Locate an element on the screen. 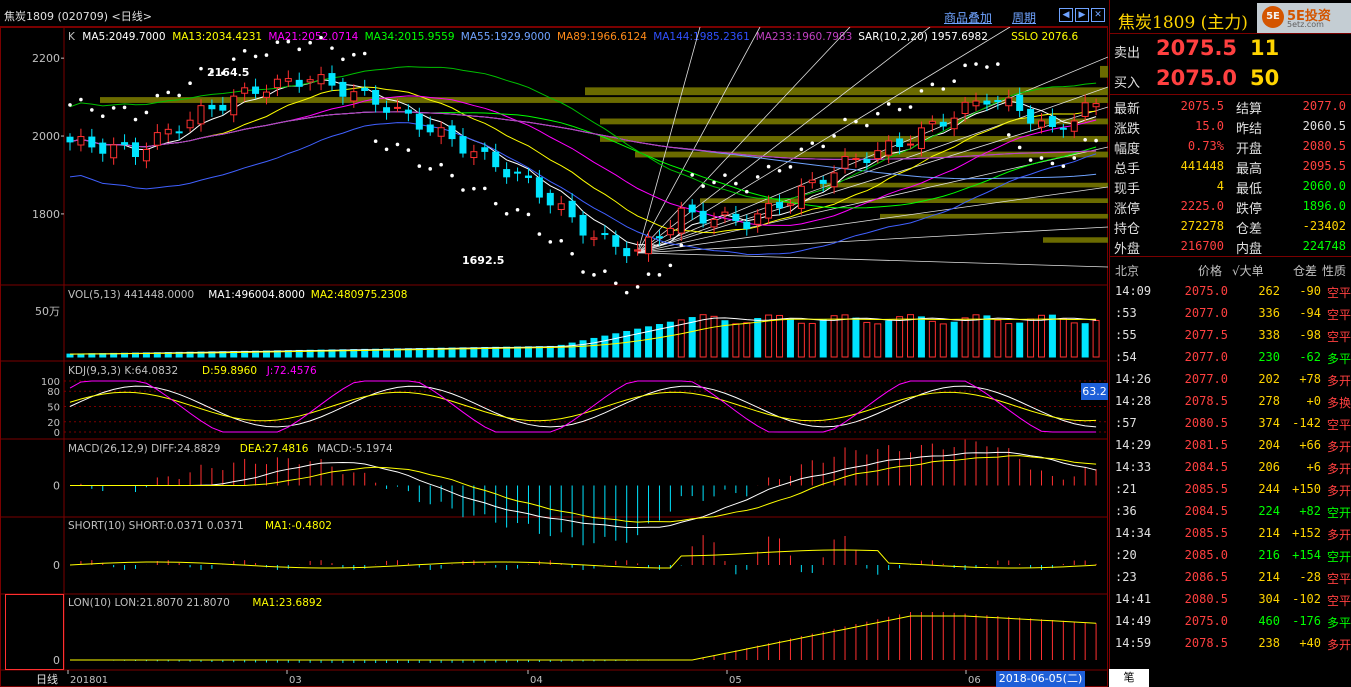 The image size is (1351, 687). nav-right-icon: ▶ is located at coordinates (1082, 15).